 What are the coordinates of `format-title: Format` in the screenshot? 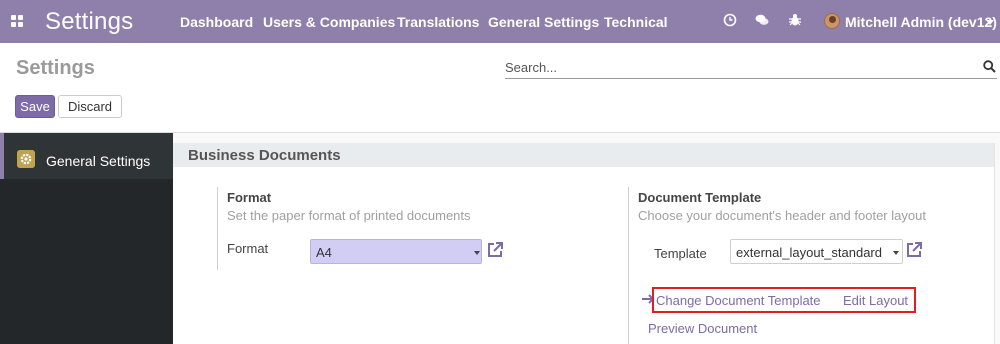 It's located at (249, 197).